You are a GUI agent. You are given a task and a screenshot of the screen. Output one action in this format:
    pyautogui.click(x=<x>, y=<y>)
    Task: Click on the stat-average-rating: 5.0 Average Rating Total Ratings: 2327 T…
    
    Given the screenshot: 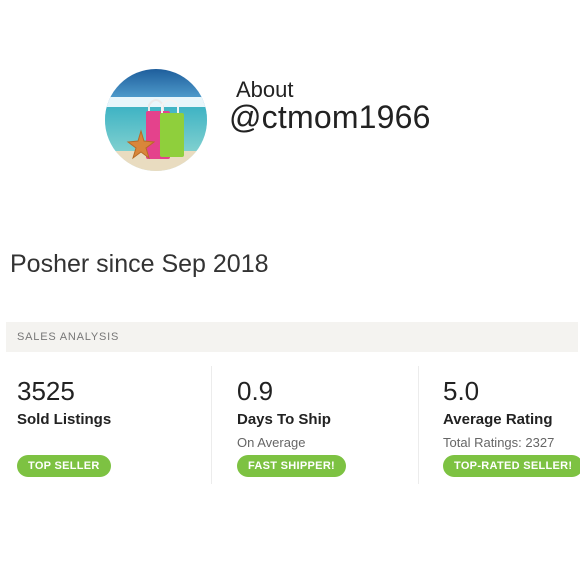 What is the action you would take?
    pyautogui.click(x=511, y=425)
    